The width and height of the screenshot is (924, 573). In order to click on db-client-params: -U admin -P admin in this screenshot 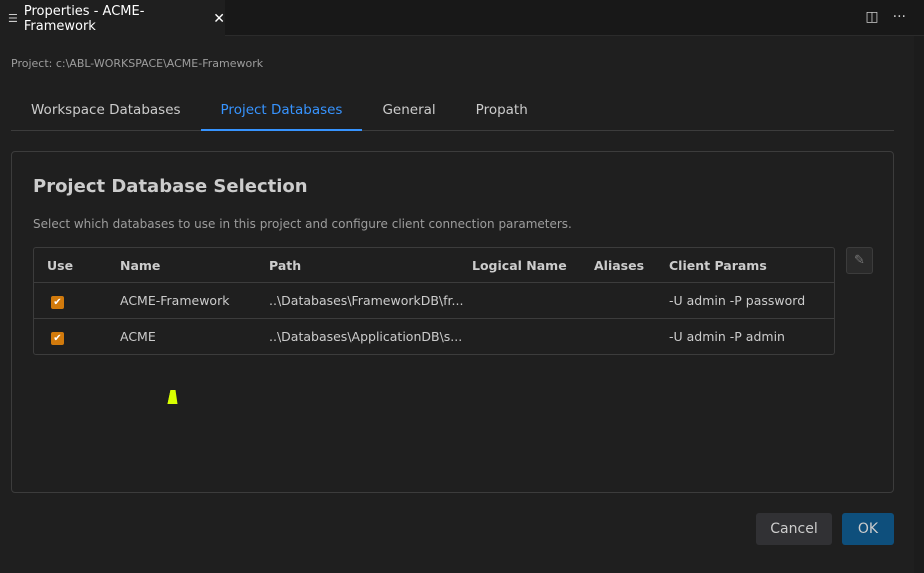, I will do `click(727, 336)`.